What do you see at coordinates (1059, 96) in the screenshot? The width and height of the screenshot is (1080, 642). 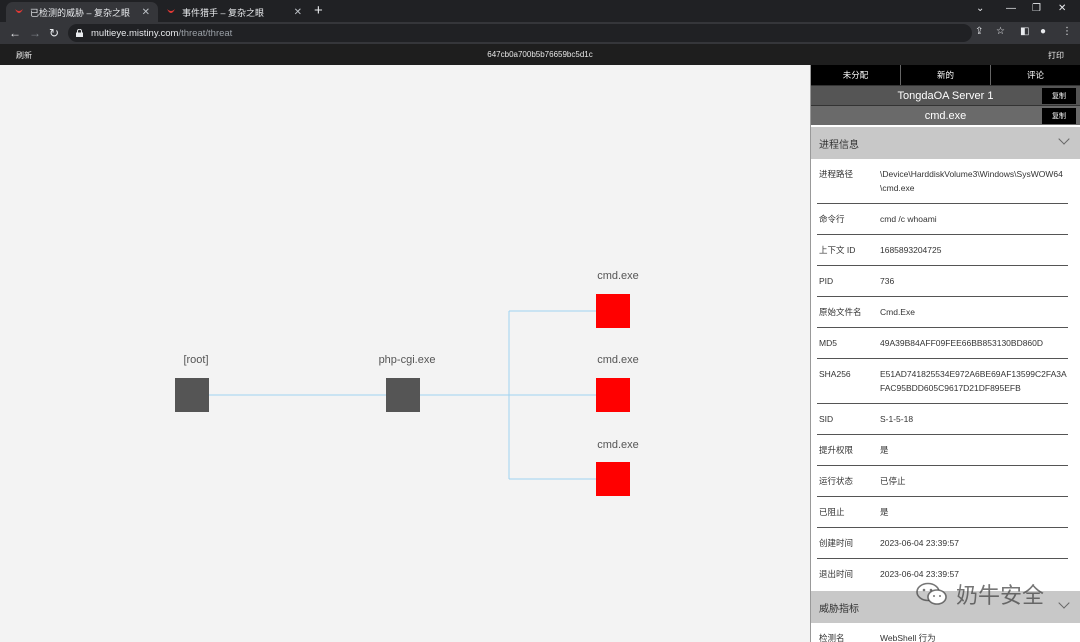 I see `copy-host-button: 复制` at bounding box center [1059, 96].